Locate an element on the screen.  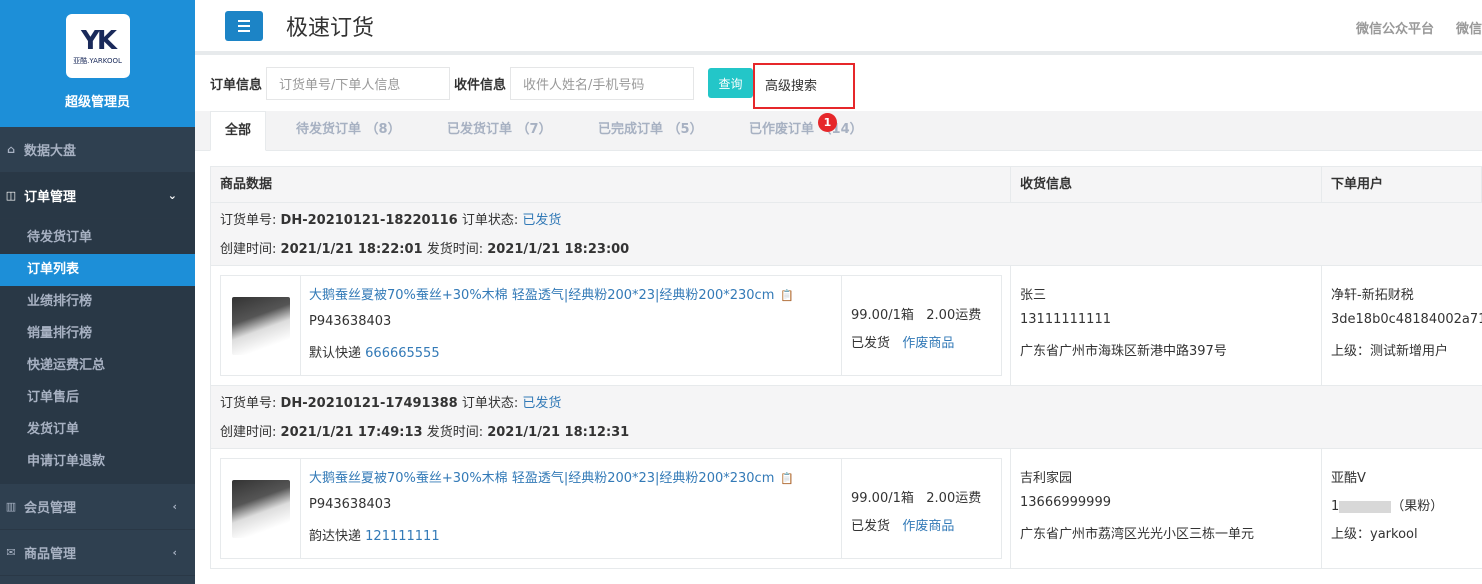
sidebar-subitem-after-sales: 订单售后 is located at coordinates (97, 398).